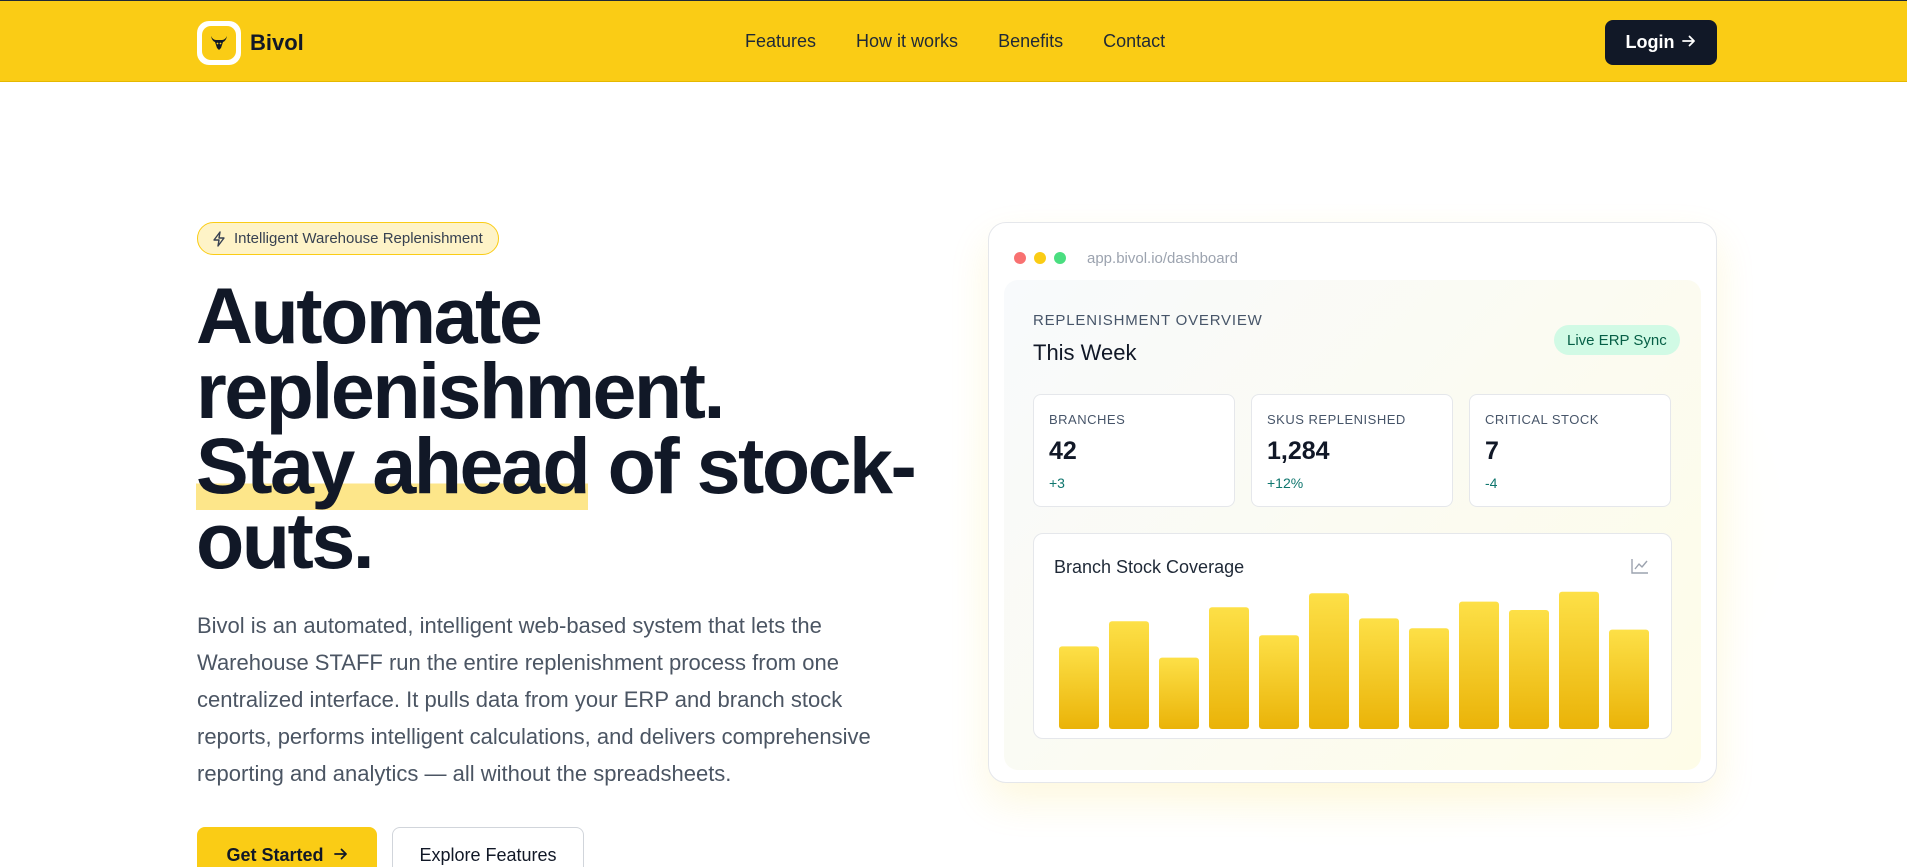  I want to click on bar-chart, so click(1354, 660).